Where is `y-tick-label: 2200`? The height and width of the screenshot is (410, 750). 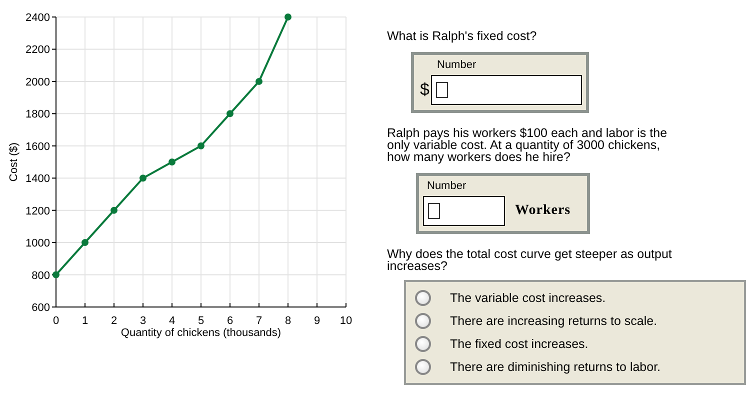 y-tick-label: 2200 is located at coordinates (38, 50).